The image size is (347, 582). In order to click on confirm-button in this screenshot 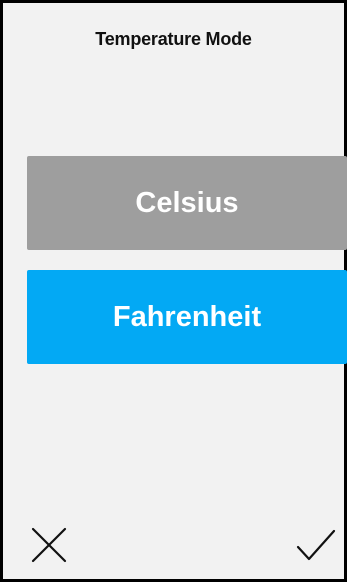, I will do `click(316, 545)`.